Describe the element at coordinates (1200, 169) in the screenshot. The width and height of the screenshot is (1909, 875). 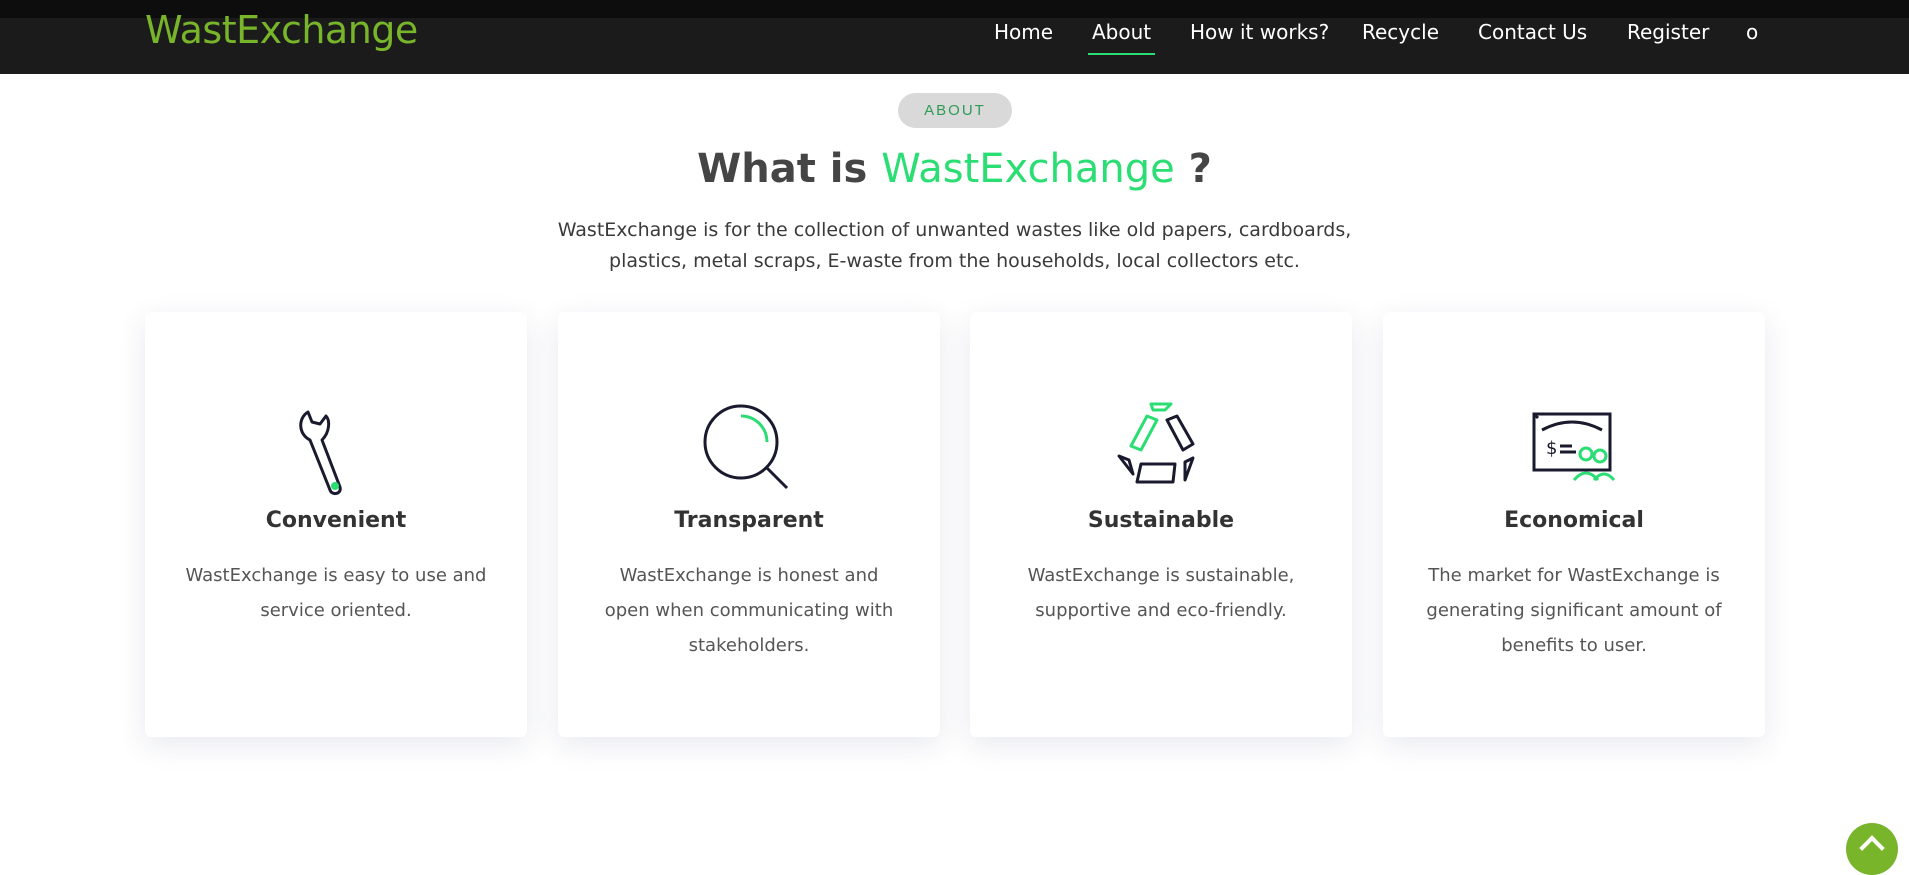
I see `title-suffix: ?` at that location.